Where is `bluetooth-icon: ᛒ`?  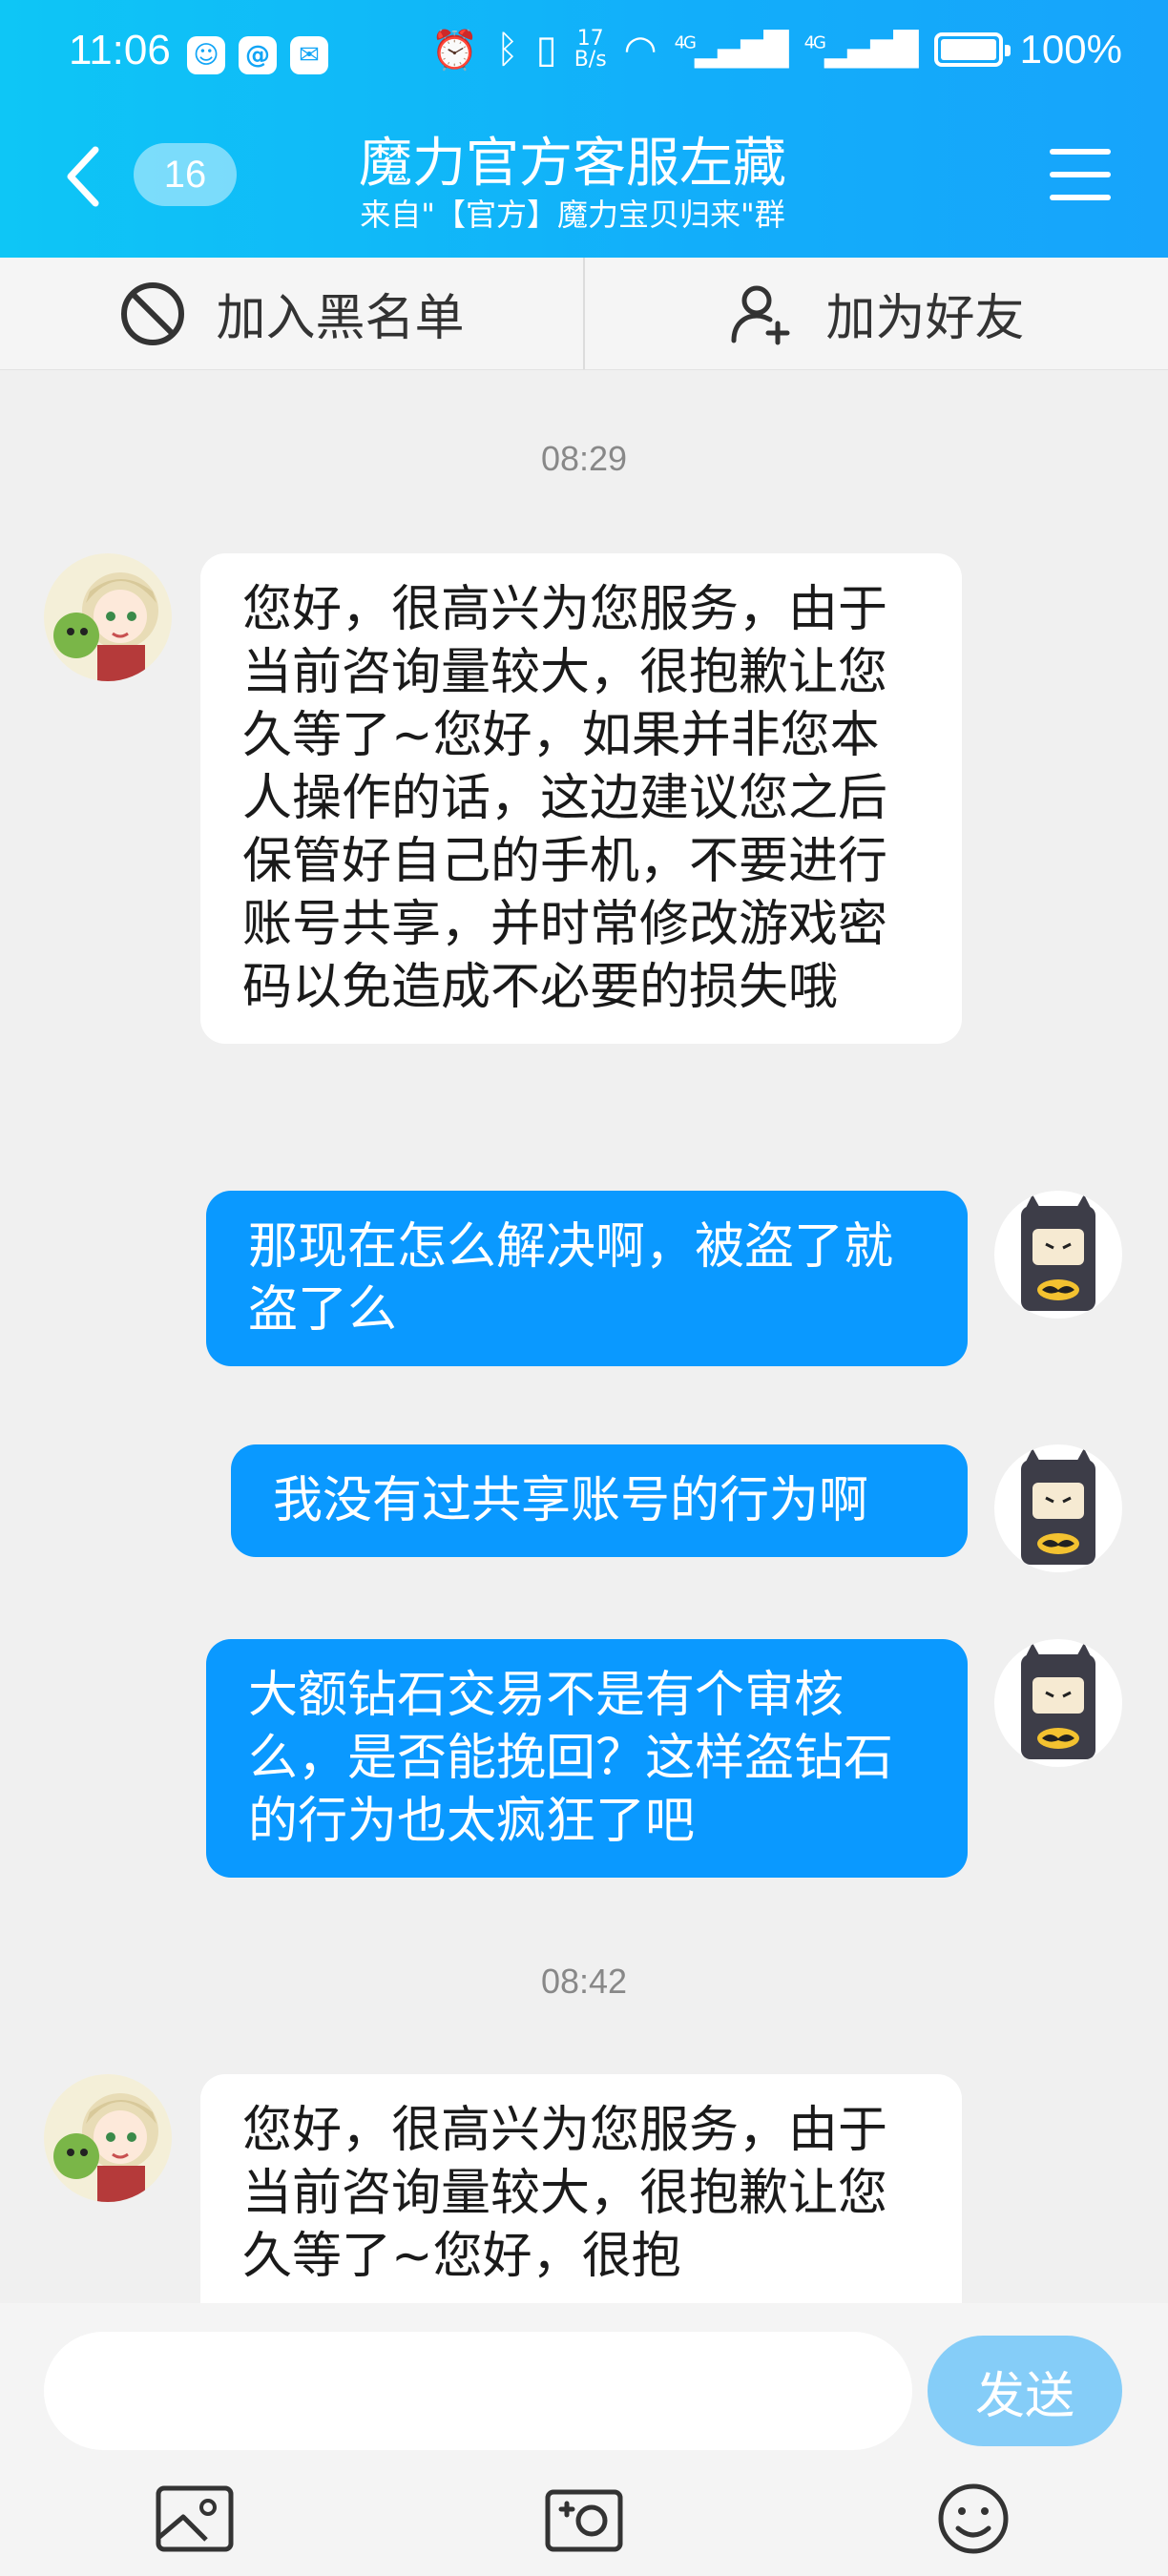
bluetooth-icon: ᛒ is located at coordinates (507, 50).